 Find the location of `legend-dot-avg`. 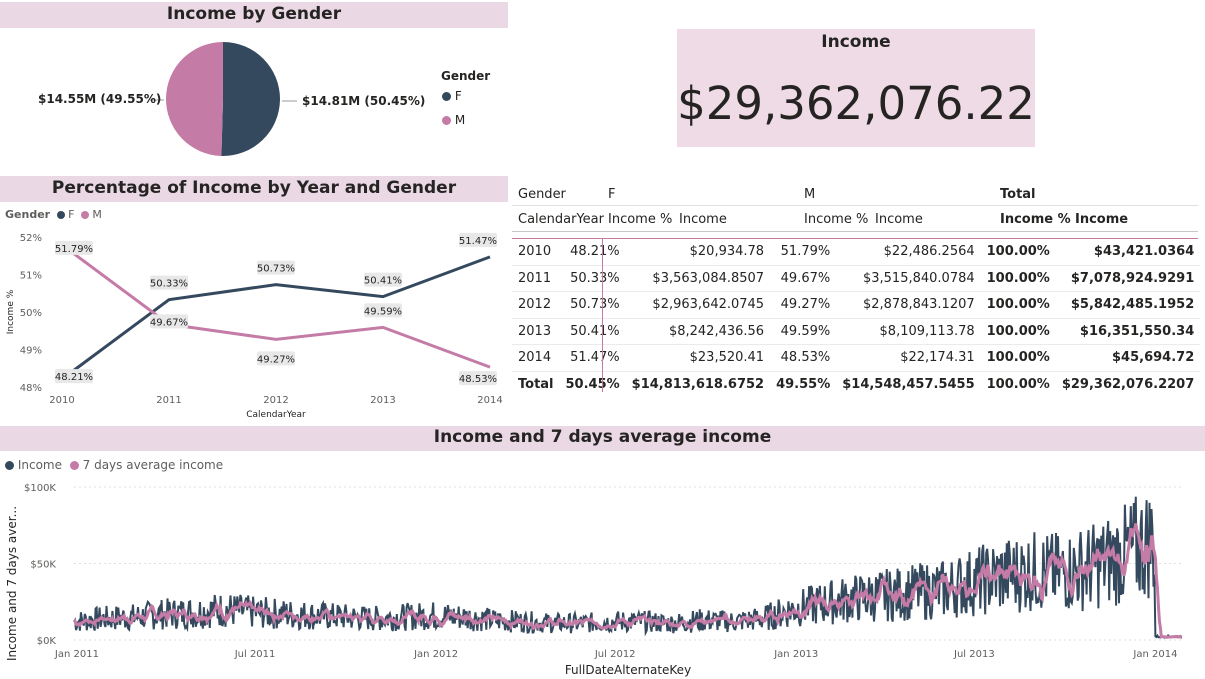

legend-dot-avg is located at coordinates (74, 465).